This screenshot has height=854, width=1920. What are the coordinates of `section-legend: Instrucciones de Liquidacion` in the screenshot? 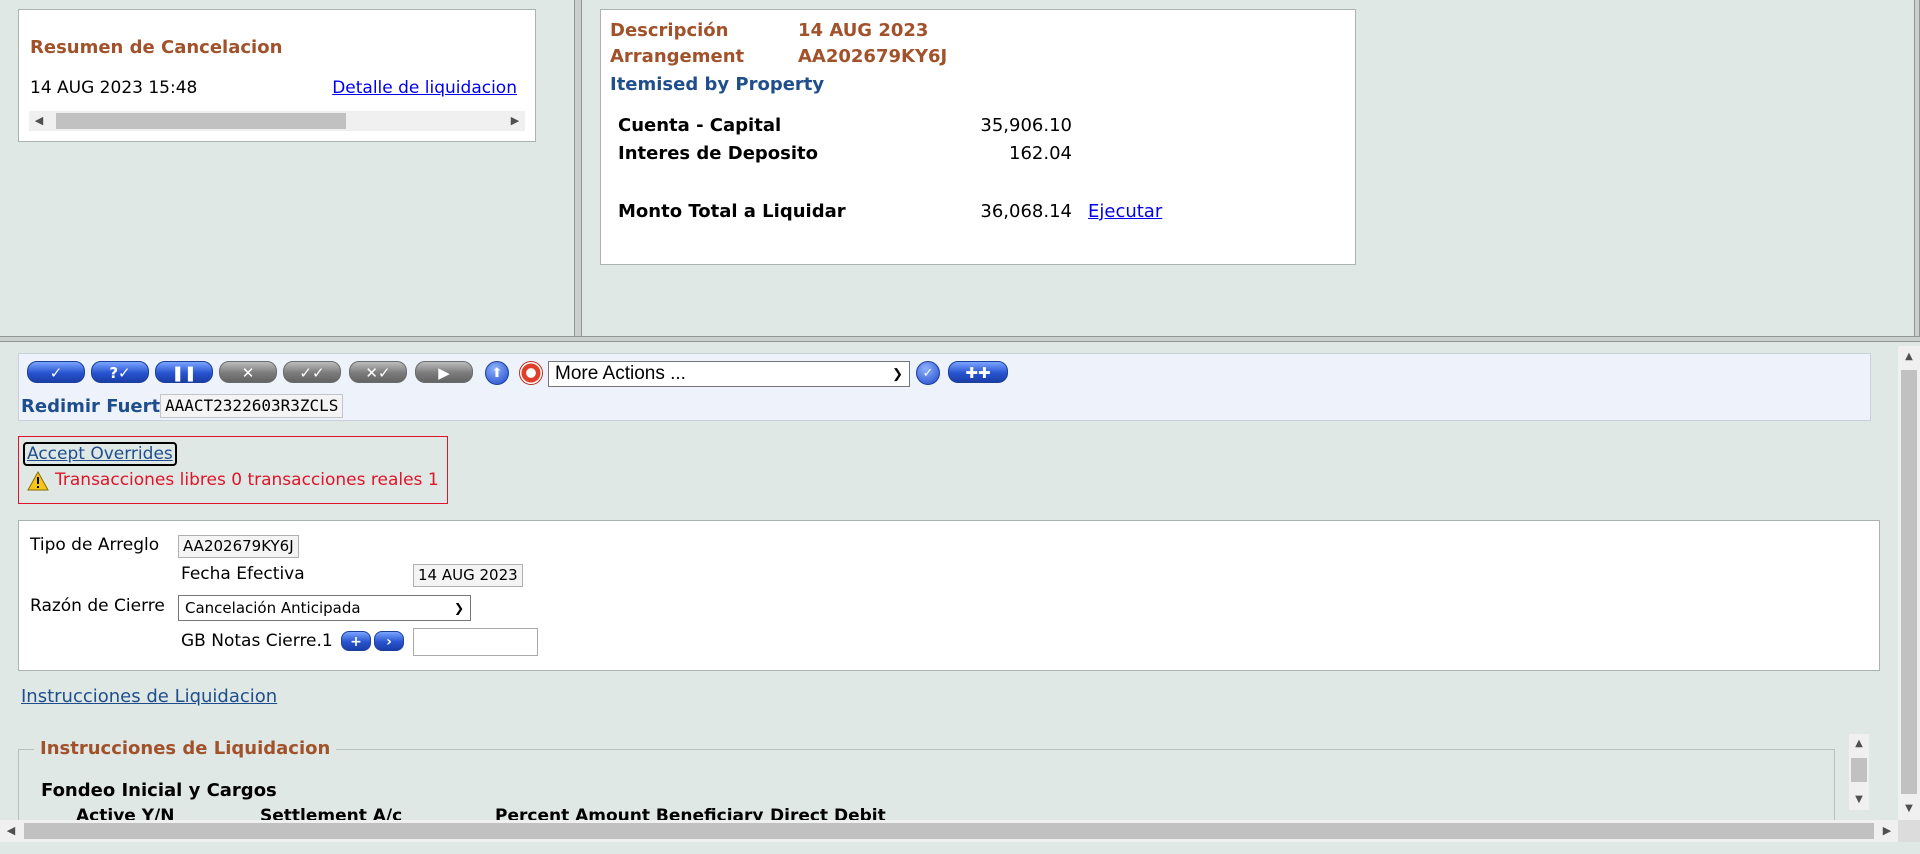 It's located at (185, 748).